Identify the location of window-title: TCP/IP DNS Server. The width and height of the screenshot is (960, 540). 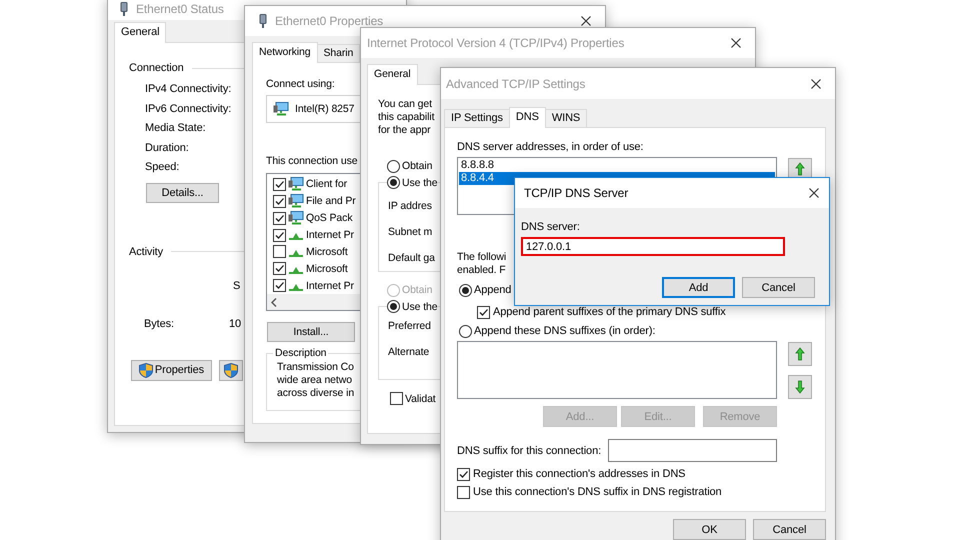
(576, 193).